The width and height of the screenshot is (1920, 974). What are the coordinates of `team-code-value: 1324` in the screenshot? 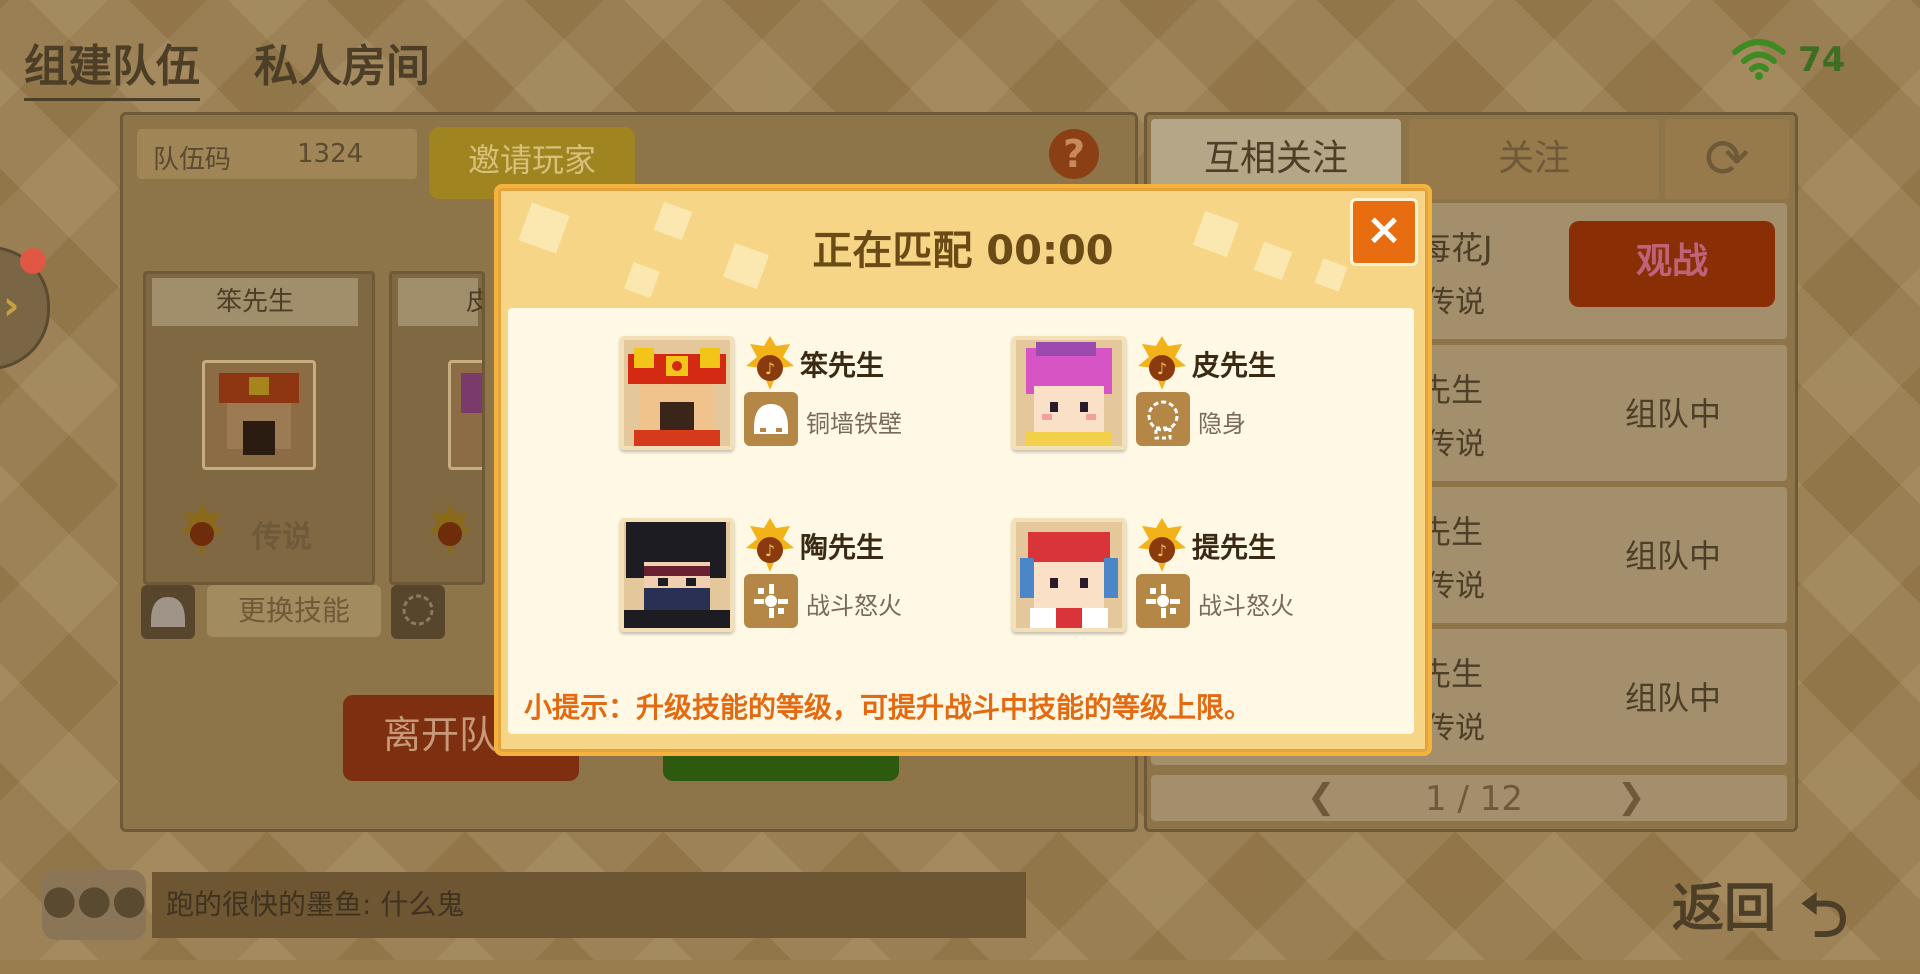 It's located at (330, 154).